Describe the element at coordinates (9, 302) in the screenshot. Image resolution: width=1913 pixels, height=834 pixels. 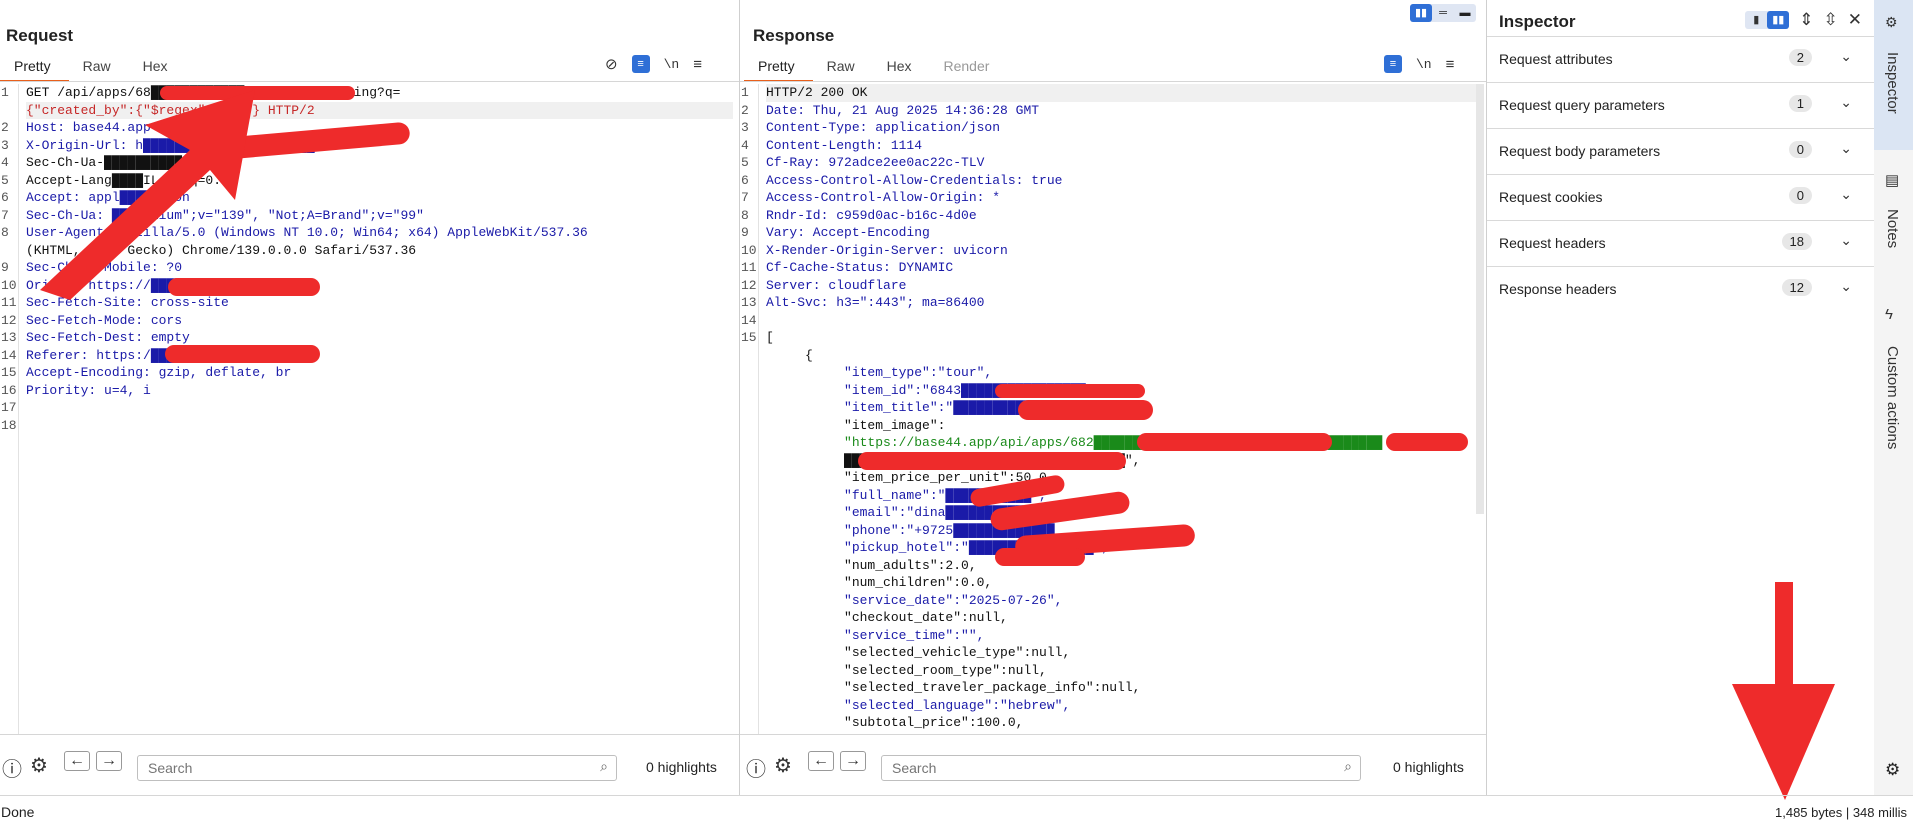
I see `line-number: 11` at that location.